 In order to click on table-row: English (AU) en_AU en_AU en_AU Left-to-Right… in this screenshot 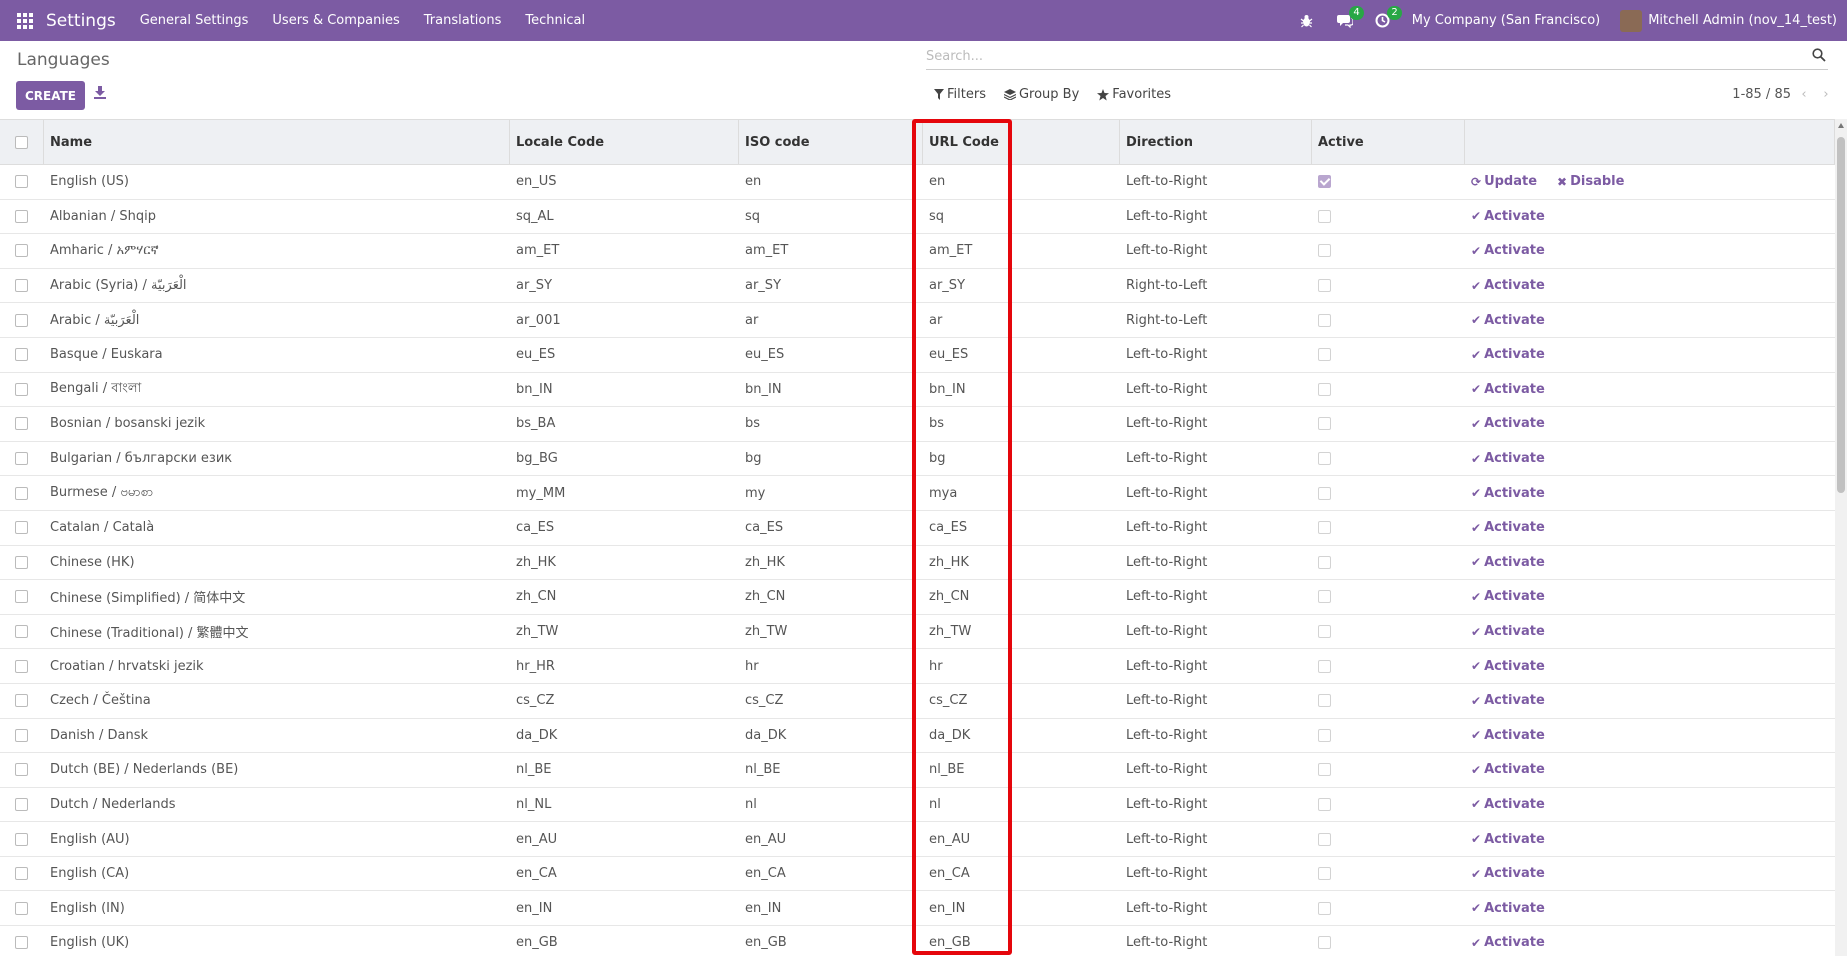, I will do `click(917, 839)`.